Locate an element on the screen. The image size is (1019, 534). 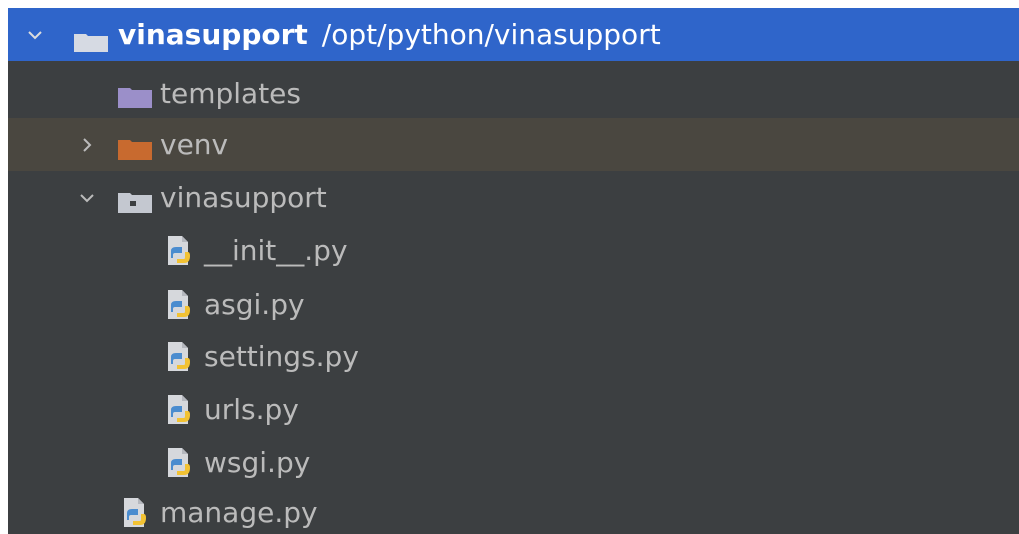
chevron-right-icon is located at coordinates (87, 145).